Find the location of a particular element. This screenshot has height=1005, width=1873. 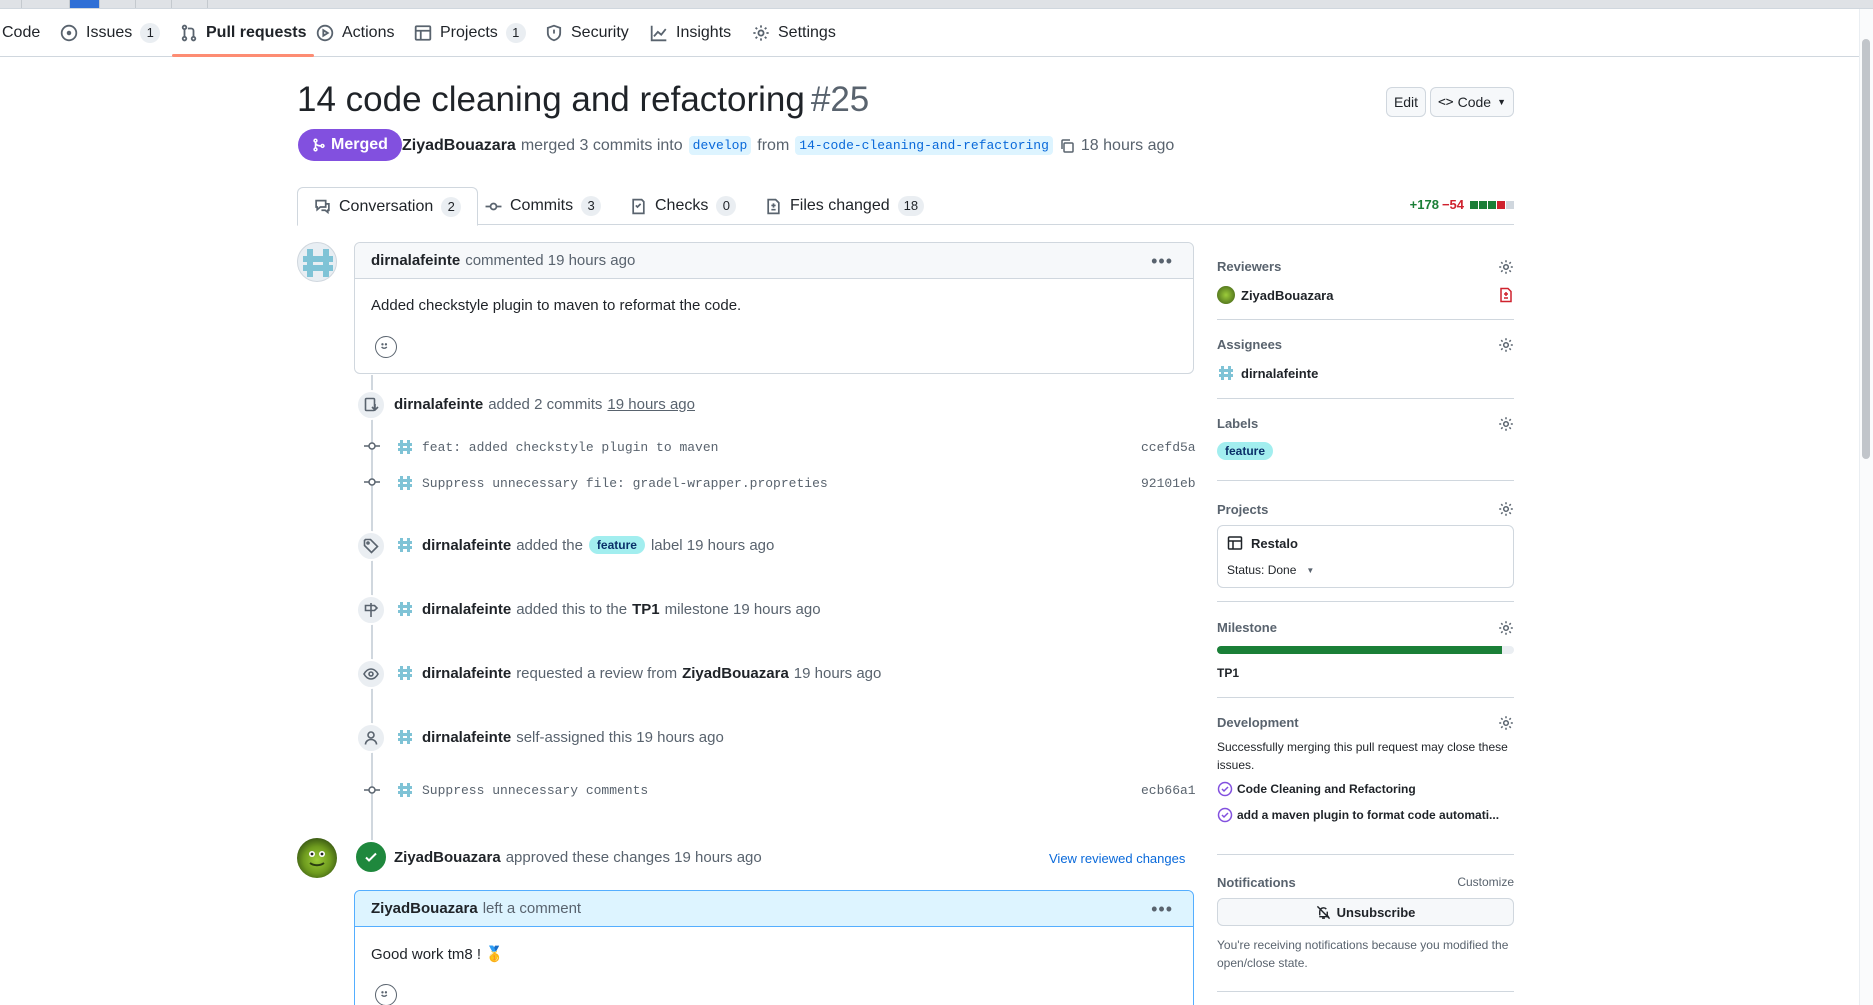

customize-link: Customize is located at coordinates (1485, 882).